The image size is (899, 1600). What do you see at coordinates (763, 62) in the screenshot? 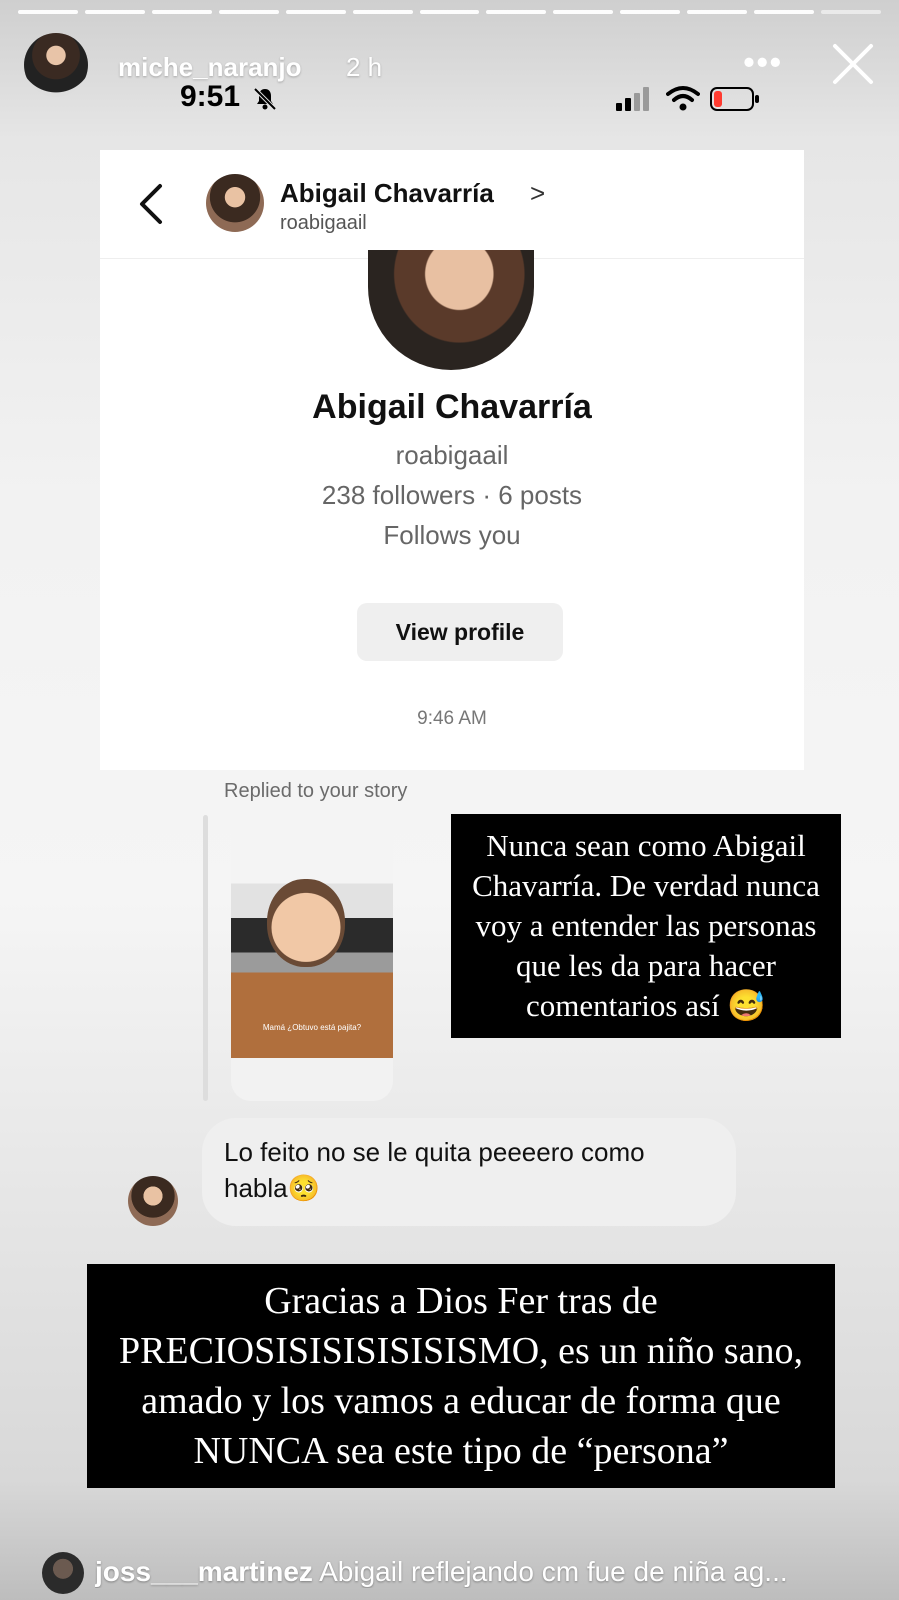
I see `more-horizontal-icon: •••` at bounding box center [763, 62].